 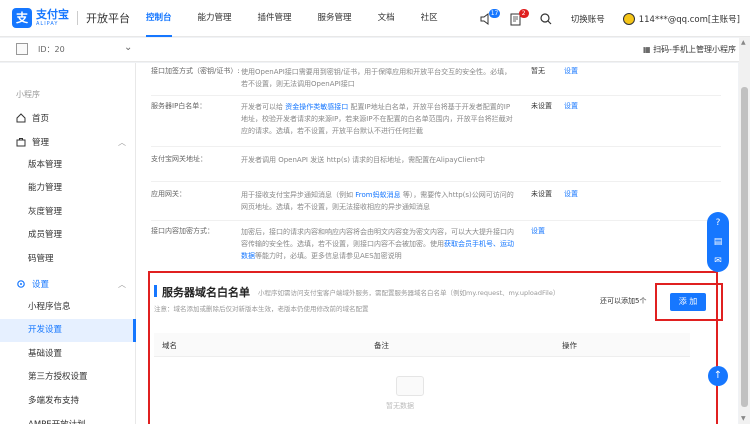 I want to click on scroll-up-icon: ▲, so click(x=743, y=42).